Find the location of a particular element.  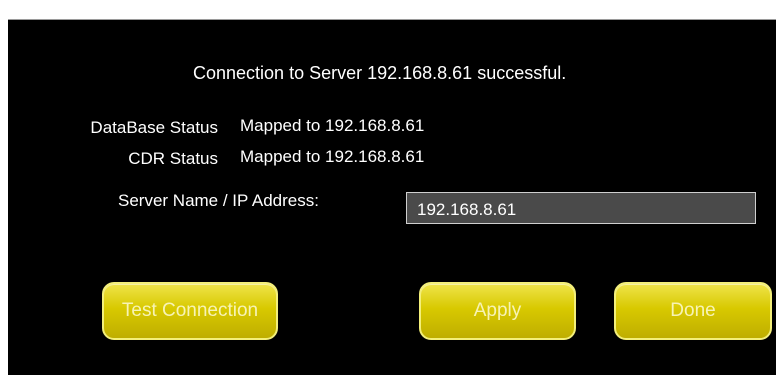

server-address-label: Server Name / IP Address: is located at coordinates (218, 200).